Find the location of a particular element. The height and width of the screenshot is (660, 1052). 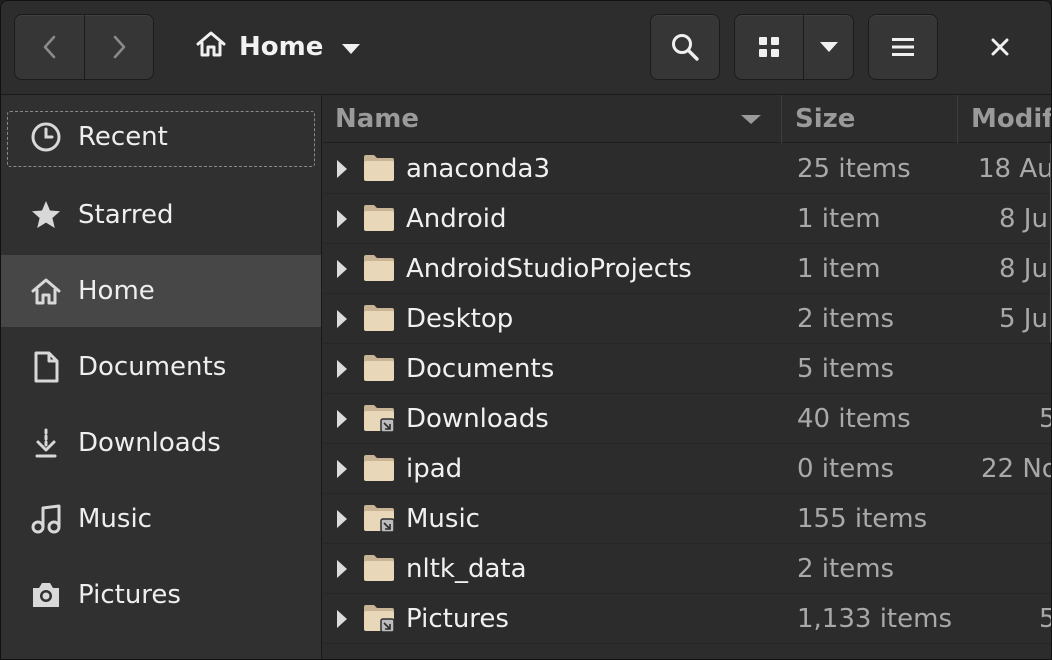

star-icon is located at coordinates (46, 215).